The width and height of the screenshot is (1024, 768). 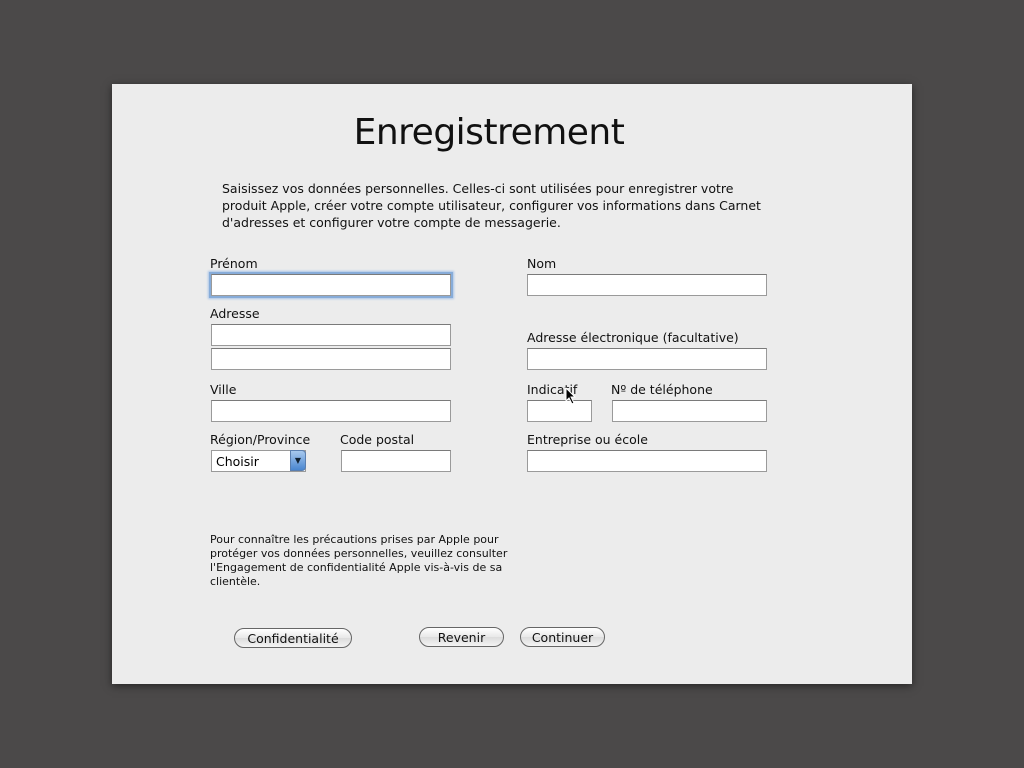 What do you see at coordinates (461, 637) in the screenshot?
I see `back-button: Revenir` at bounding box center [461, 637].